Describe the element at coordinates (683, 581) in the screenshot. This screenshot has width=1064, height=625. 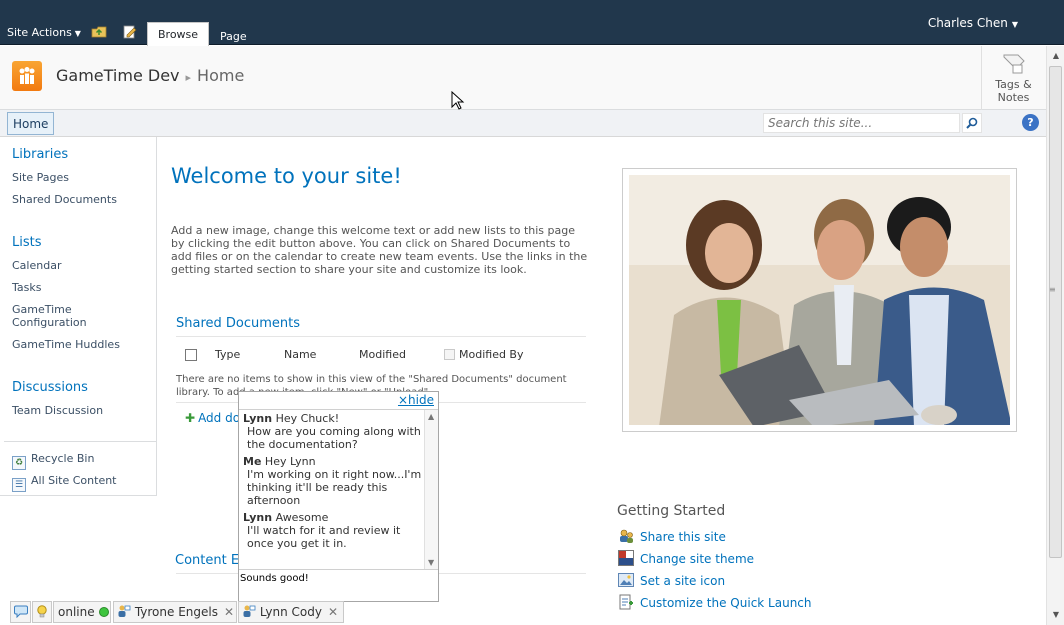
I see `set-site-icon-label: Set a site icon` at that location.